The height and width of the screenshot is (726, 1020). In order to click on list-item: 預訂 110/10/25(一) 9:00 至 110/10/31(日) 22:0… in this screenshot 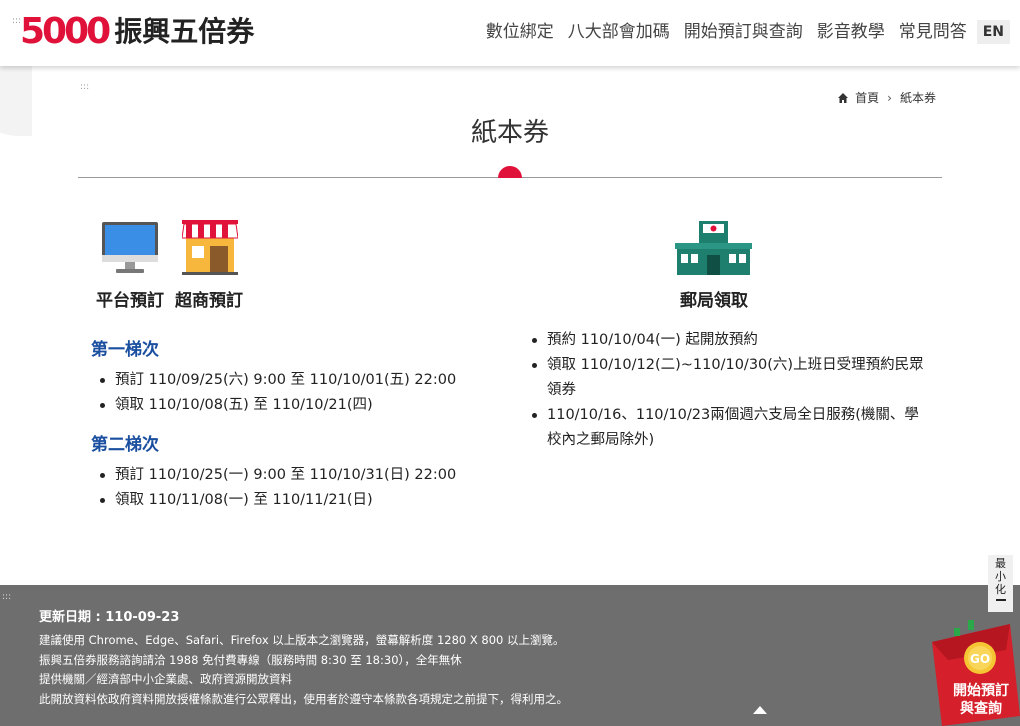, I will do `click(303, 475)`.